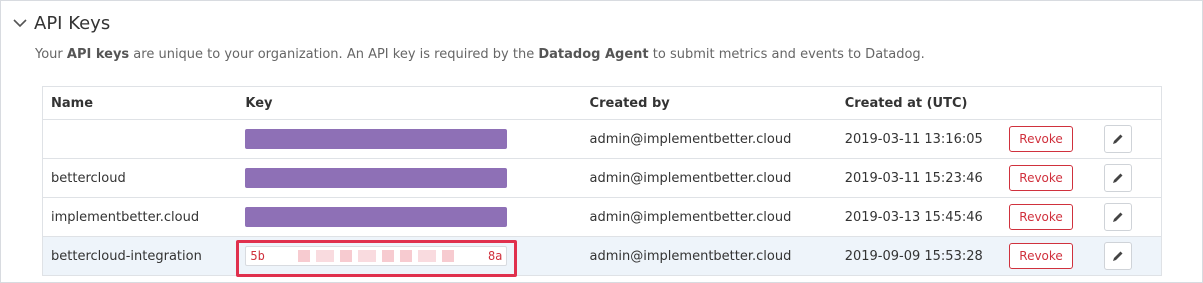 The width and height of the screenshot is (1203, 283). What do you see at coordinates (72, 23) in the screenshot?
I see `section-title: API Keys` at bounding box center [72, 23].